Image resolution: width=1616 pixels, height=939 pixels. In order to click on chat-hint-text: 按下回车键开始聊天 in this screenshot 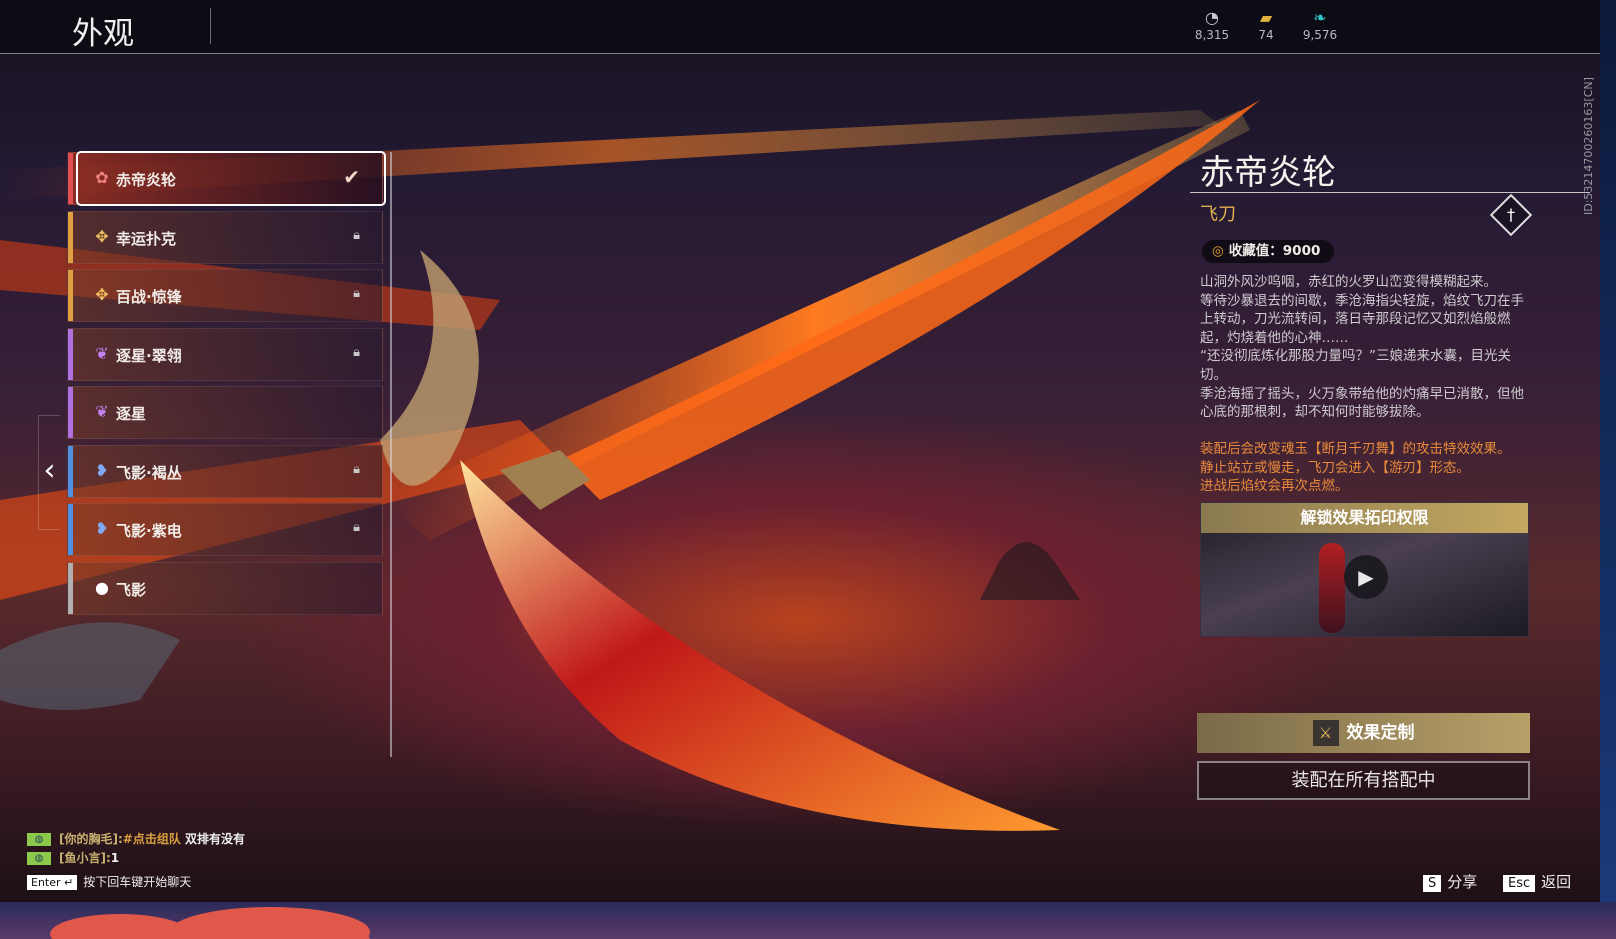, I will do `click(137, 882)`.